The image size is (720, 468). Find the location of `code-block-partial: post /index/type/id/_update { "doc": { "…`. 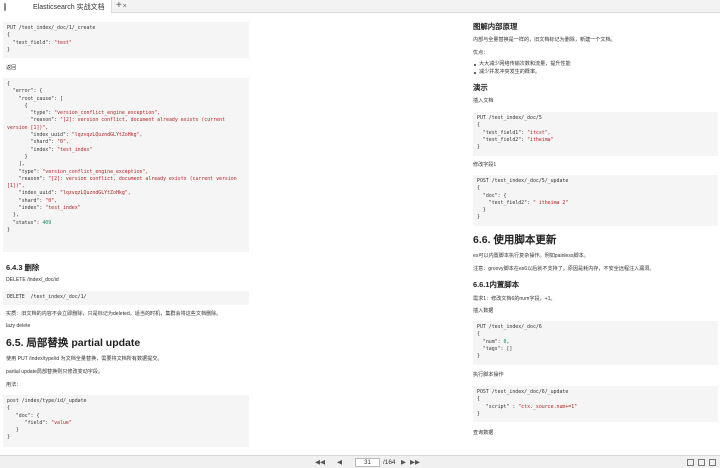

code-block-partial: post /index/type/id/_update { "doc": { "… is located at coordinates (126, 421).